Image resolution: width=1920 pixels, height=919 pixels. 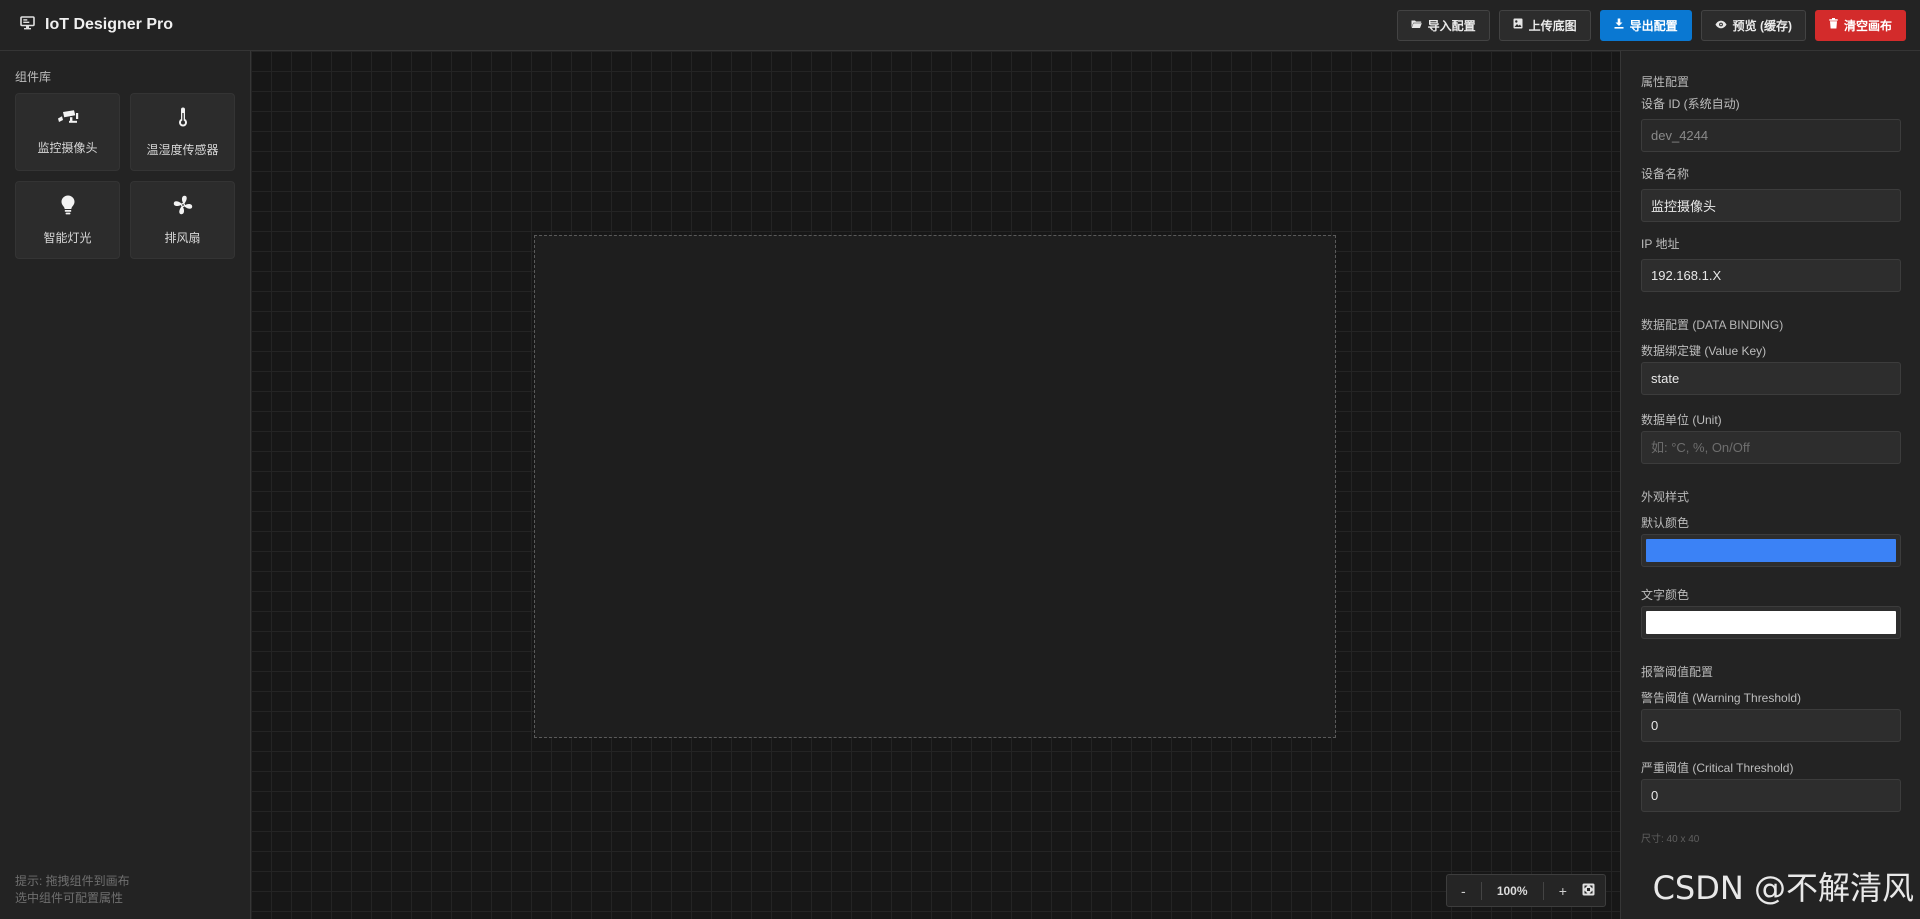 What do you see at coordinates (183, 119) in the screenshot?
I see `thermometer-icon` at bounding box center [183, 119].